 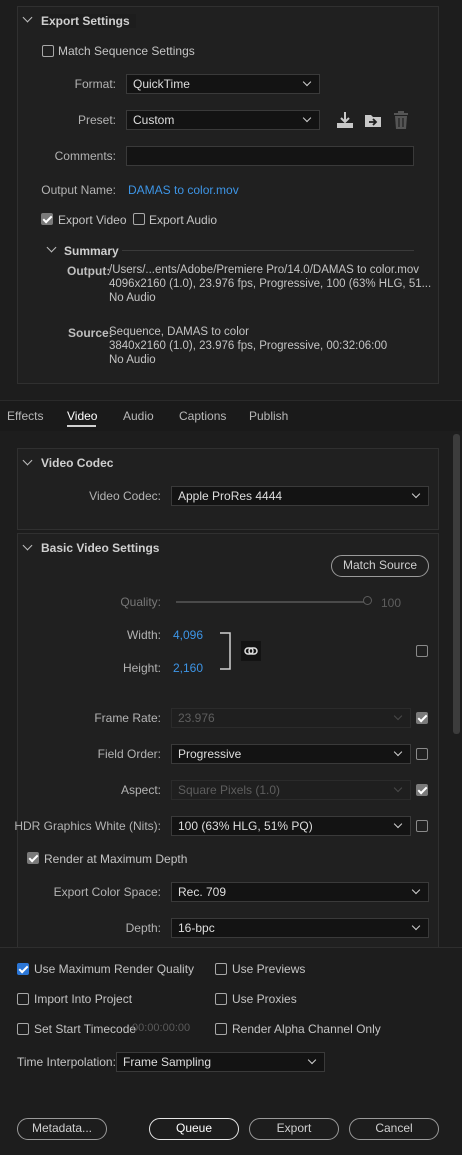 I want to click on field-order-checkbox, so click(x=422, y=754).